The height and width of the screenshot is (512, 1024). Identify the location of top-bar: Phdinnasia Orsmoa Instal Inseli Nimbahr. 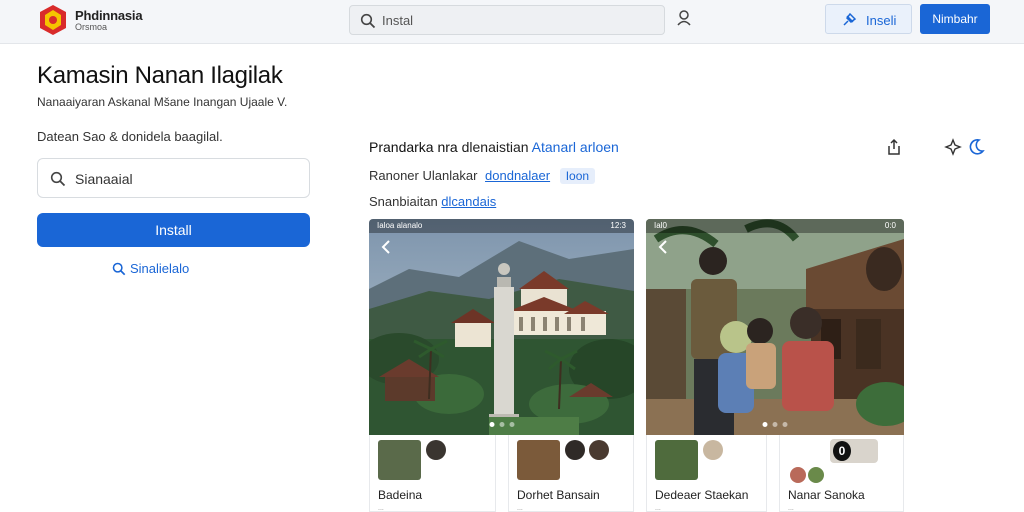
(512, 22).